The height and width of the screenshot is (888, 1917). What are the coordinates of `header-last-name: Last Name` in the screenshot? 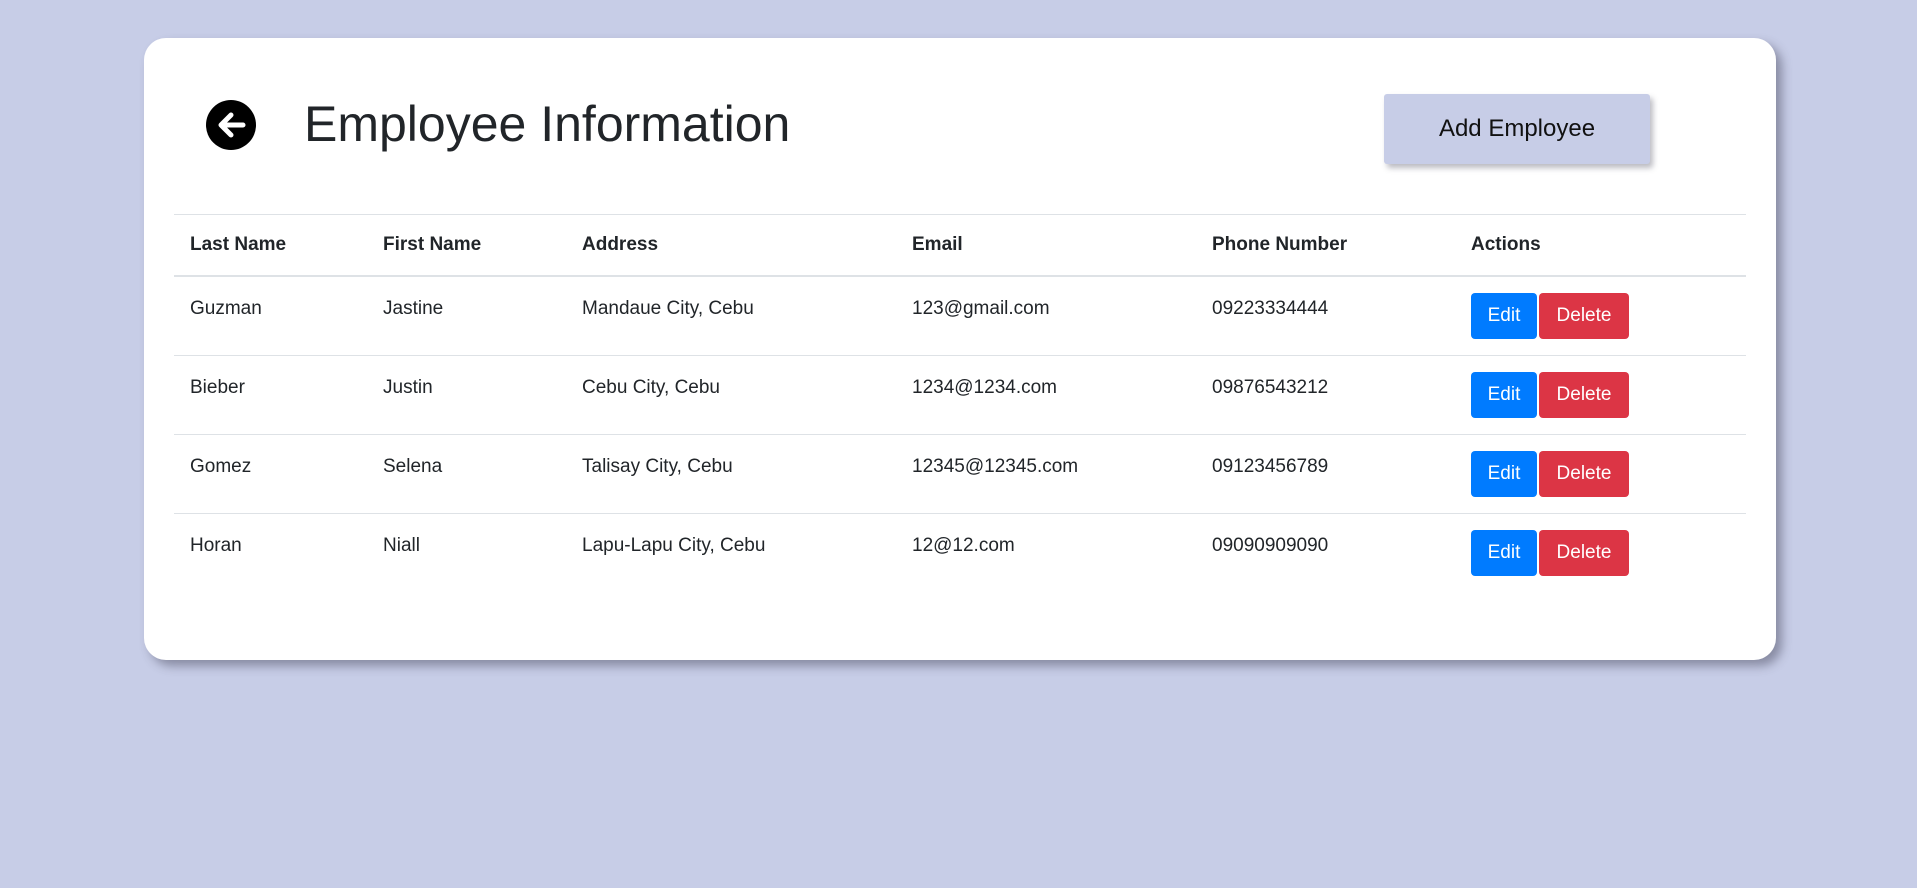 It's located at (270, 245).